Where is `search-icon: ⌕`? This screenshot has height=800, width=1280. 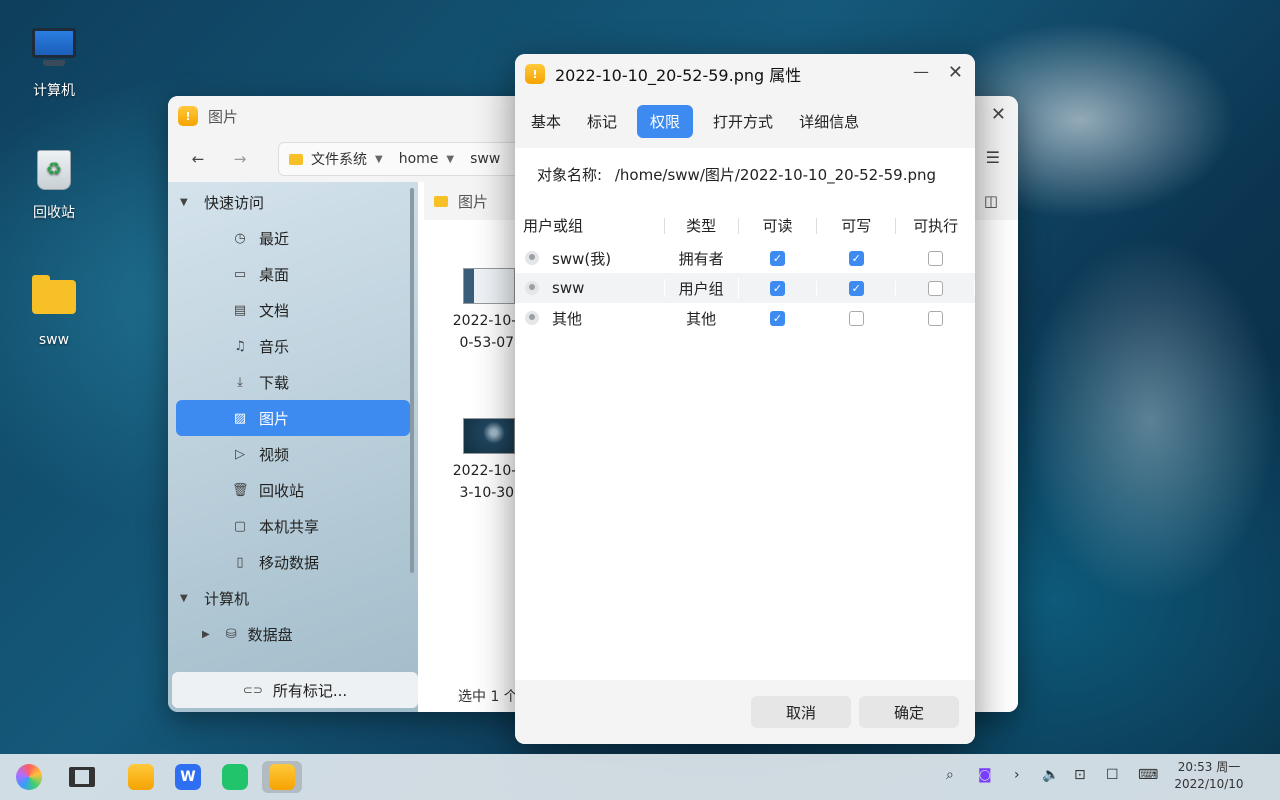 search-icon: ⌕ is located at coordinates (950, 775).